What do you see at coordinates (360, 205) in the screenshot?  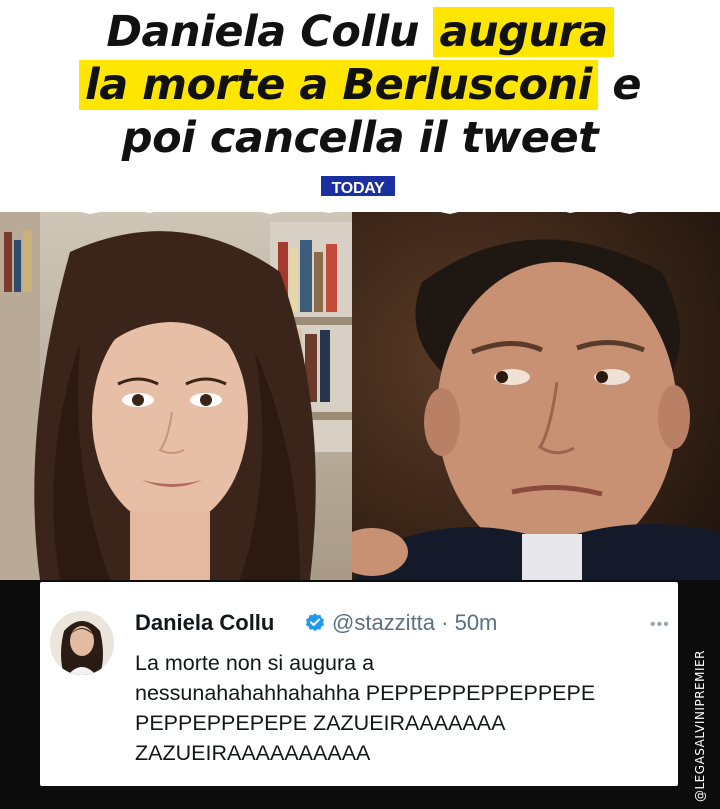 I see `torn-paper-edge` at bounding box center [360, 205].